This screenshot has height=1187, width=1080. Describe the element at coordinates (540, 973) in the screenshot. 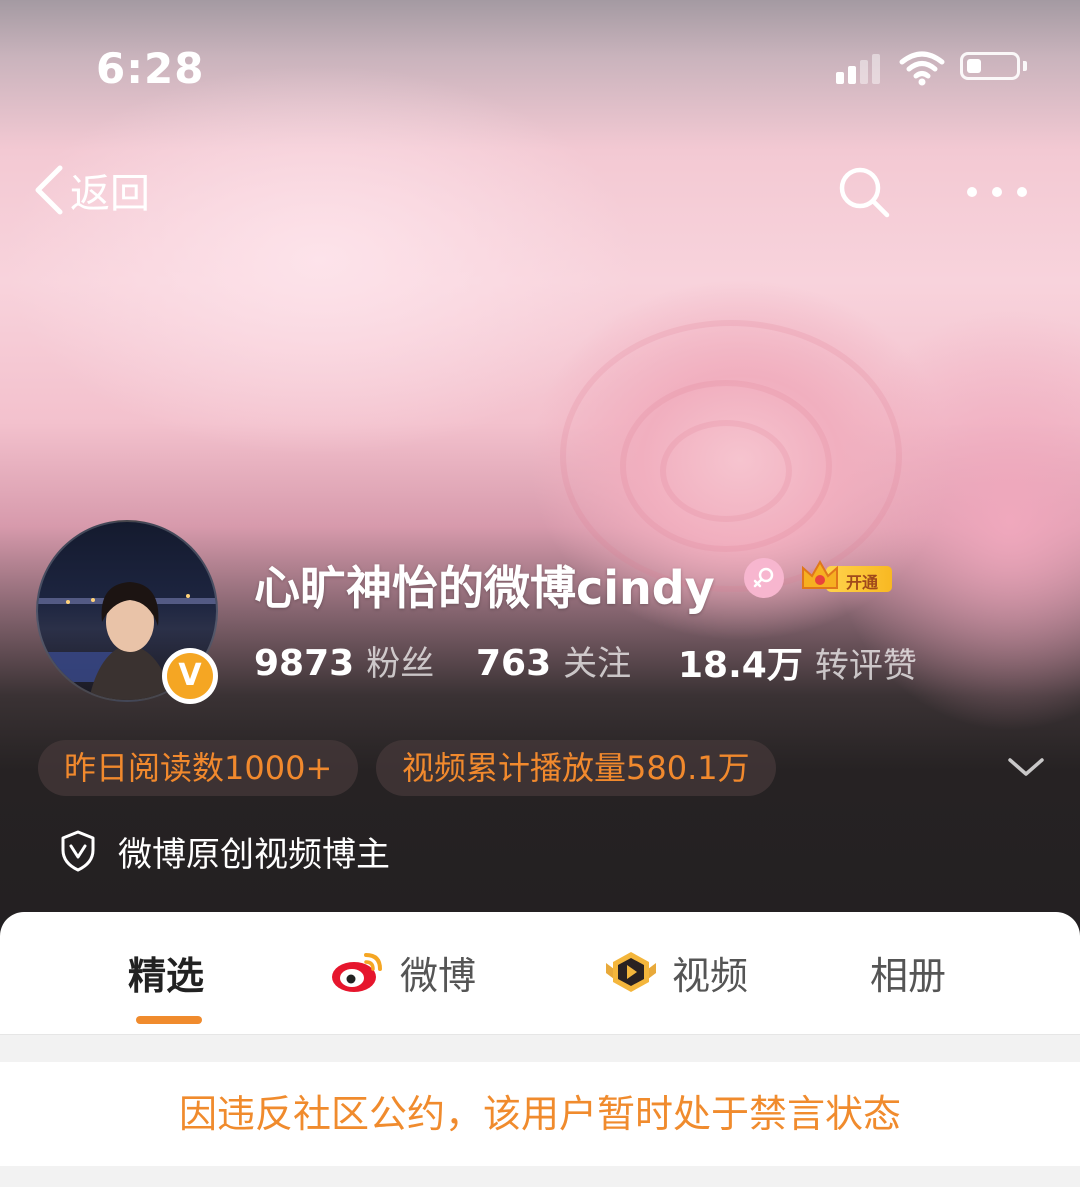

I see `content-tabs: 精选 微博 视频 相册` at that location.